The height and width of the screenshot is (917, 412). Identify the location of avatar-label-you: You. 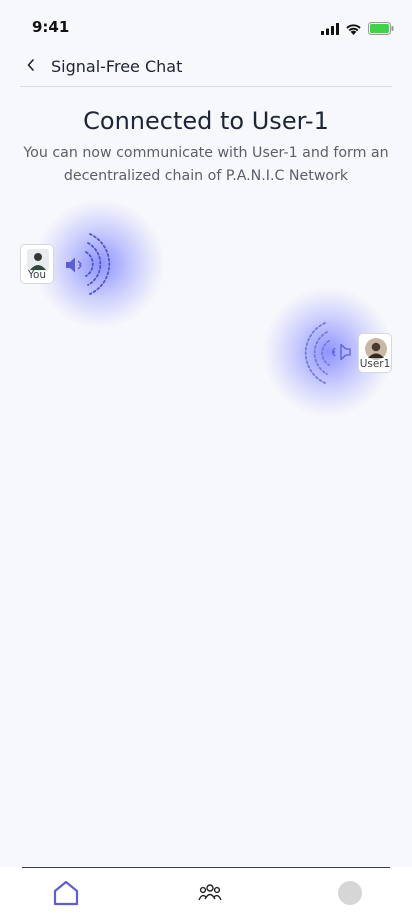
(37, 275).